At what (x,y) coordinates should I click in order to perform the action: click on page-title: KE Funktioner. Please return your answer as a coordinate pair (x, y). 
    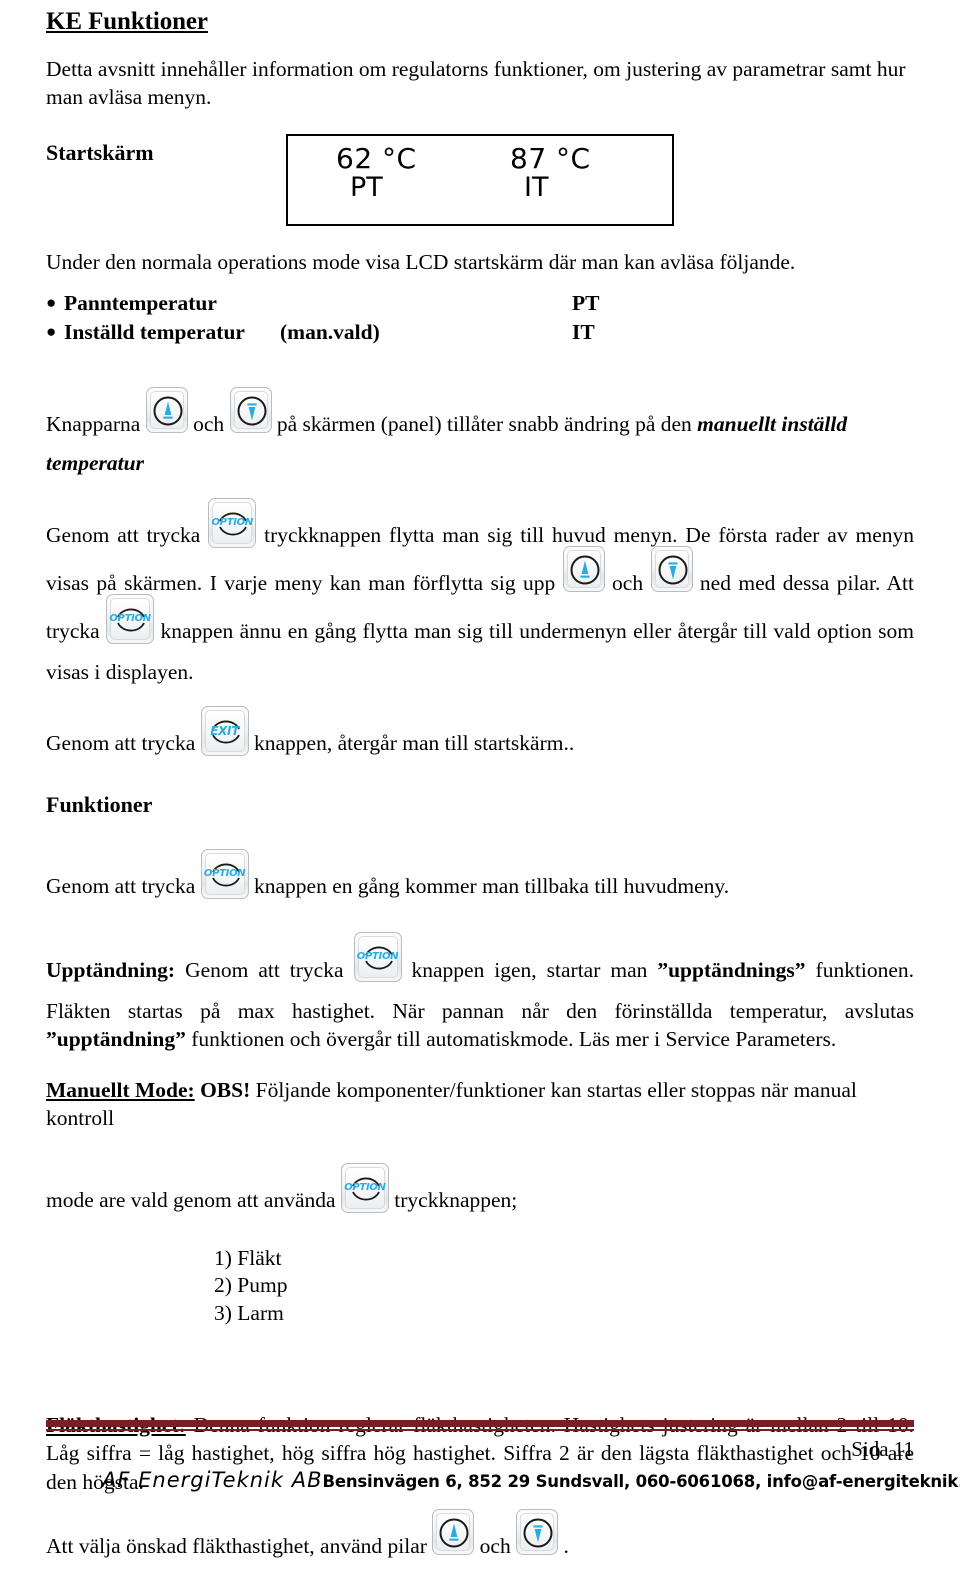
    Looking at the image, I should click on (127, 21).